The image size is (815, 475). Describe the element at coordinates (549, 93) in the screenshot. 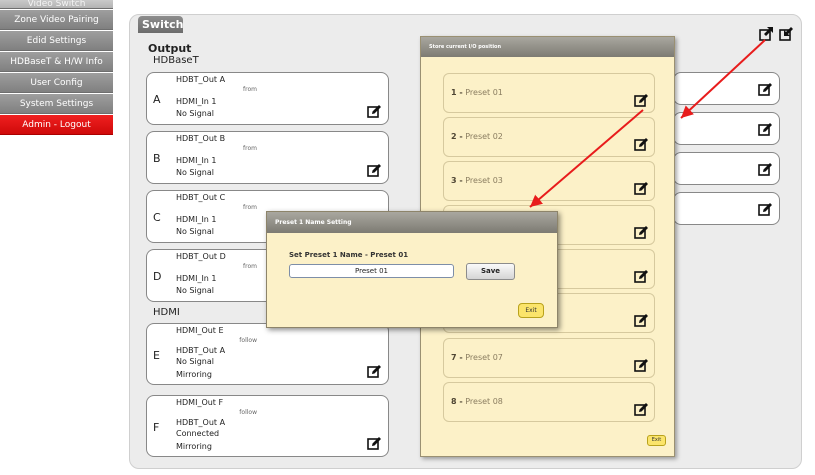

I see `preset-slot-1: 1 - Preset 01` at that location.